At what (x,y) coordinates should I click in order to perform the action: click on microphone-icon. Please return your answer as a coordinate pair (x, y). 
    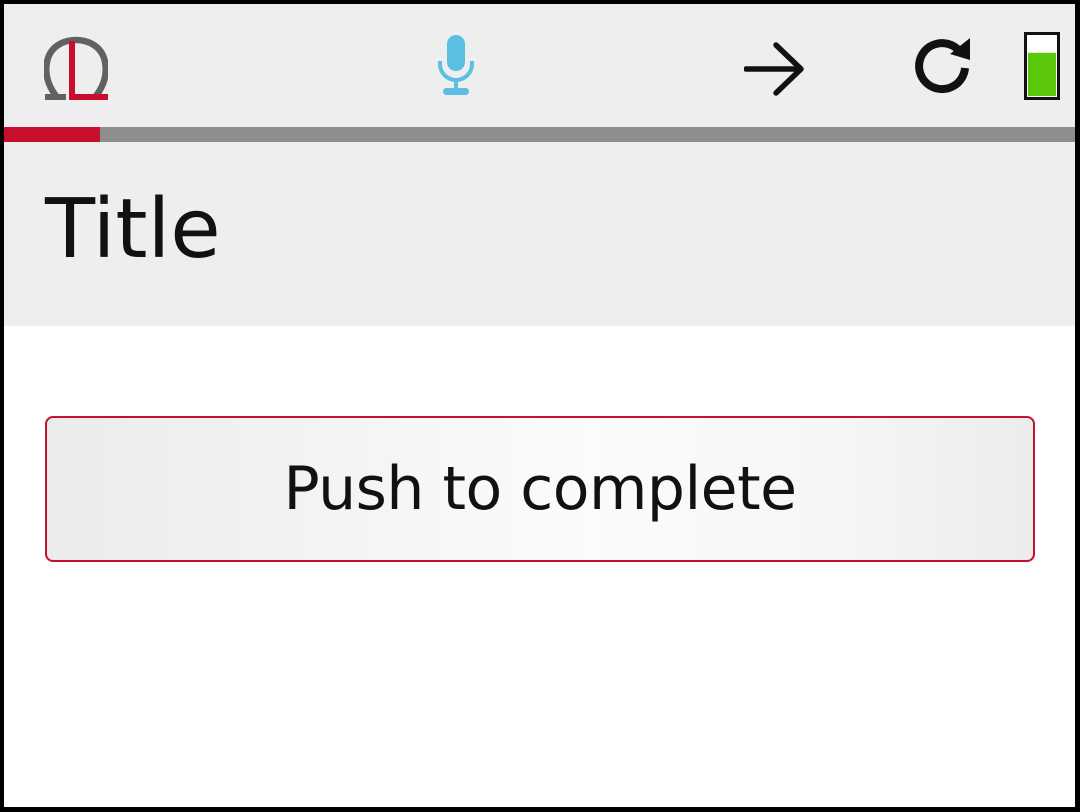
    Looking at the image, I should click on (456, 66).